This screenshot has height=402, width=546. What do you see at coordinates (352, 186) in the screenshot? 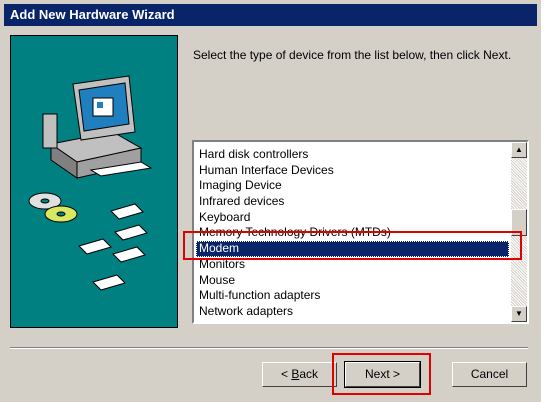
I see `list-item: Imaging Device` at bounding box center [352, 186].